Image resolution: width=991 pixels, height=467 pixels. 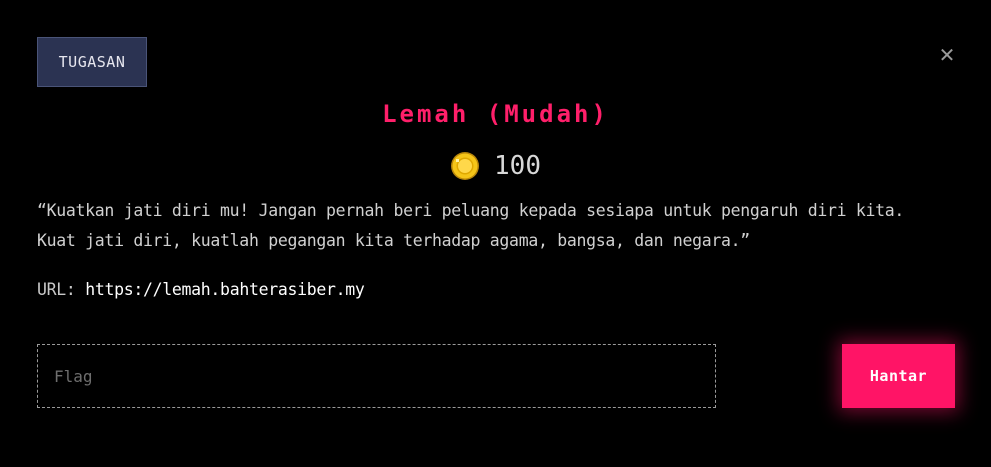 I want to click on url-label: URL:, so click(x=56, y=289).